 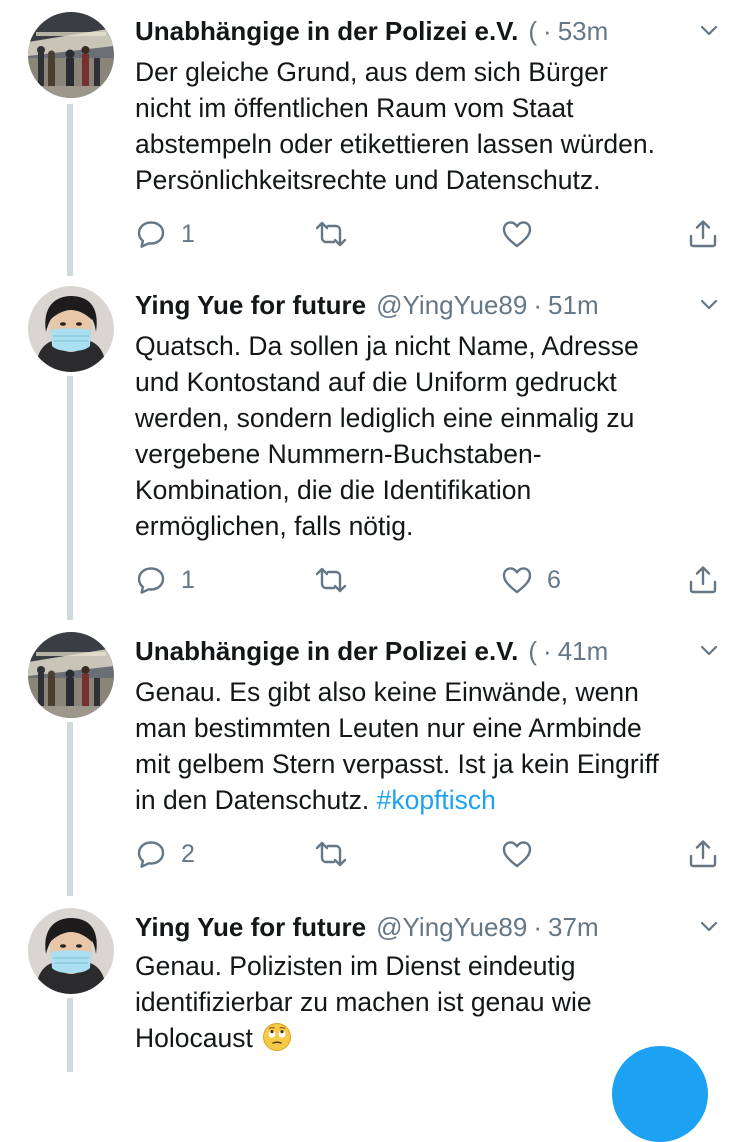 What do you see at coordinates (430, 580) in the screenshot?
I see `tweet-actions: 1 6` at bounding box center [430, 580].